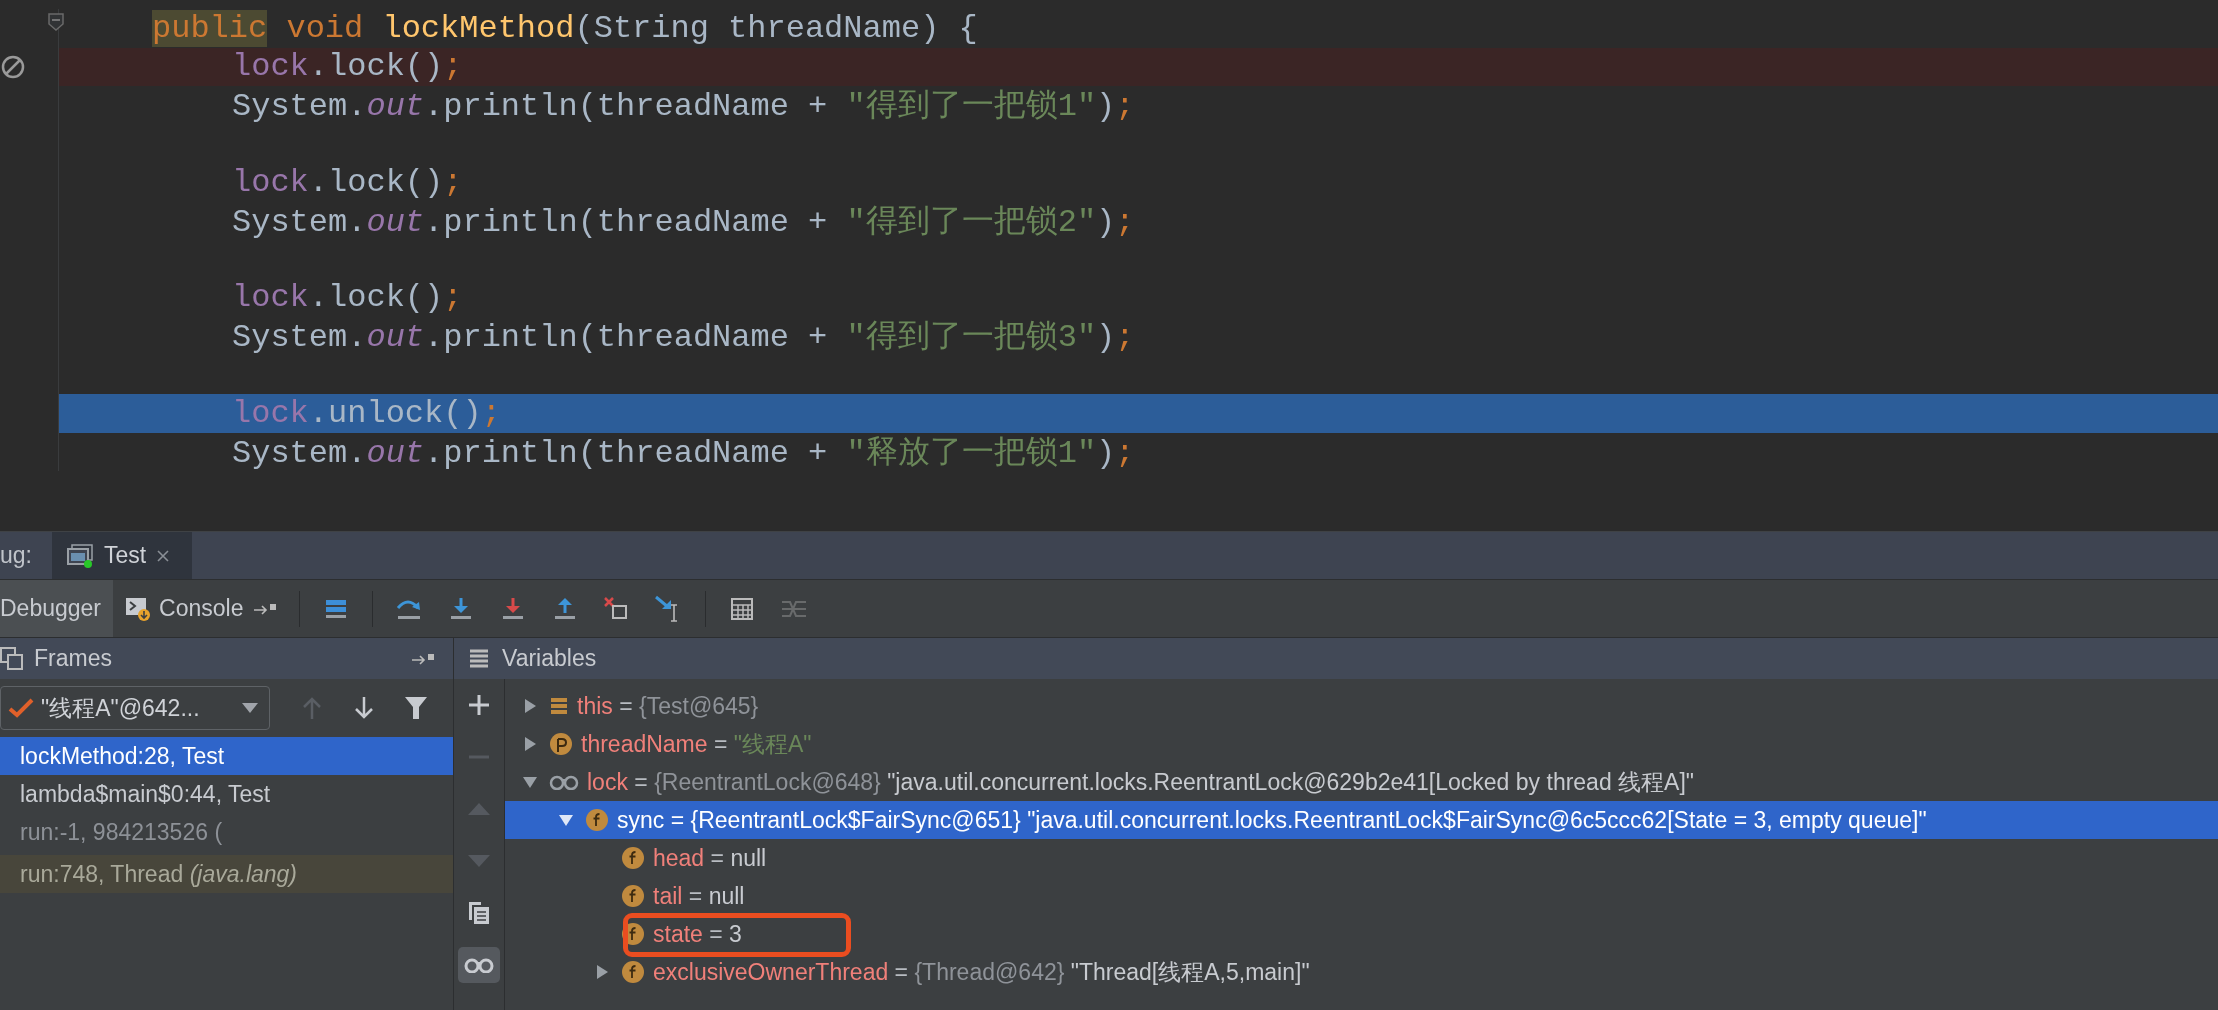  I want to click on variable-row: lock = {ReentrantLock@648} "java.util.concurrent.locks.ReentrantLock@629b2e41[Locked by thread 线程A]", so click(1361, 782).